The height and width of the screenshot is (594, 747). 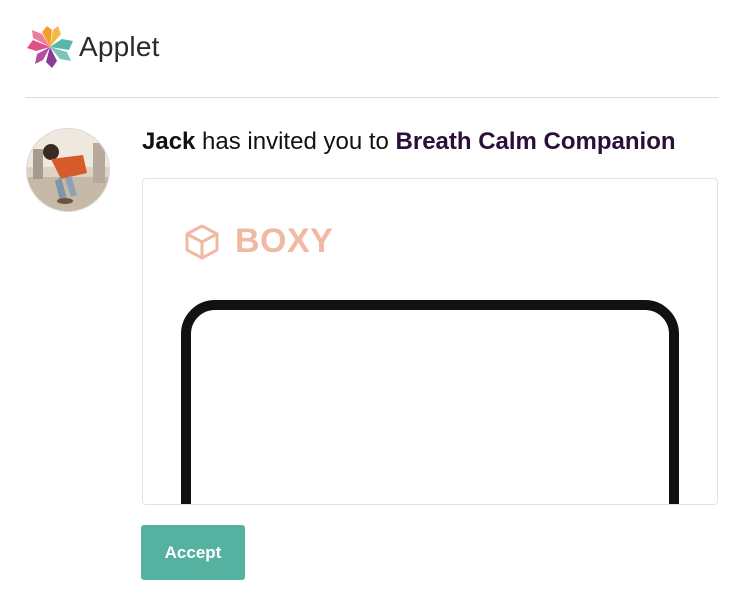 I want to click on user-avatar-icon, so click(x=68, y=170).